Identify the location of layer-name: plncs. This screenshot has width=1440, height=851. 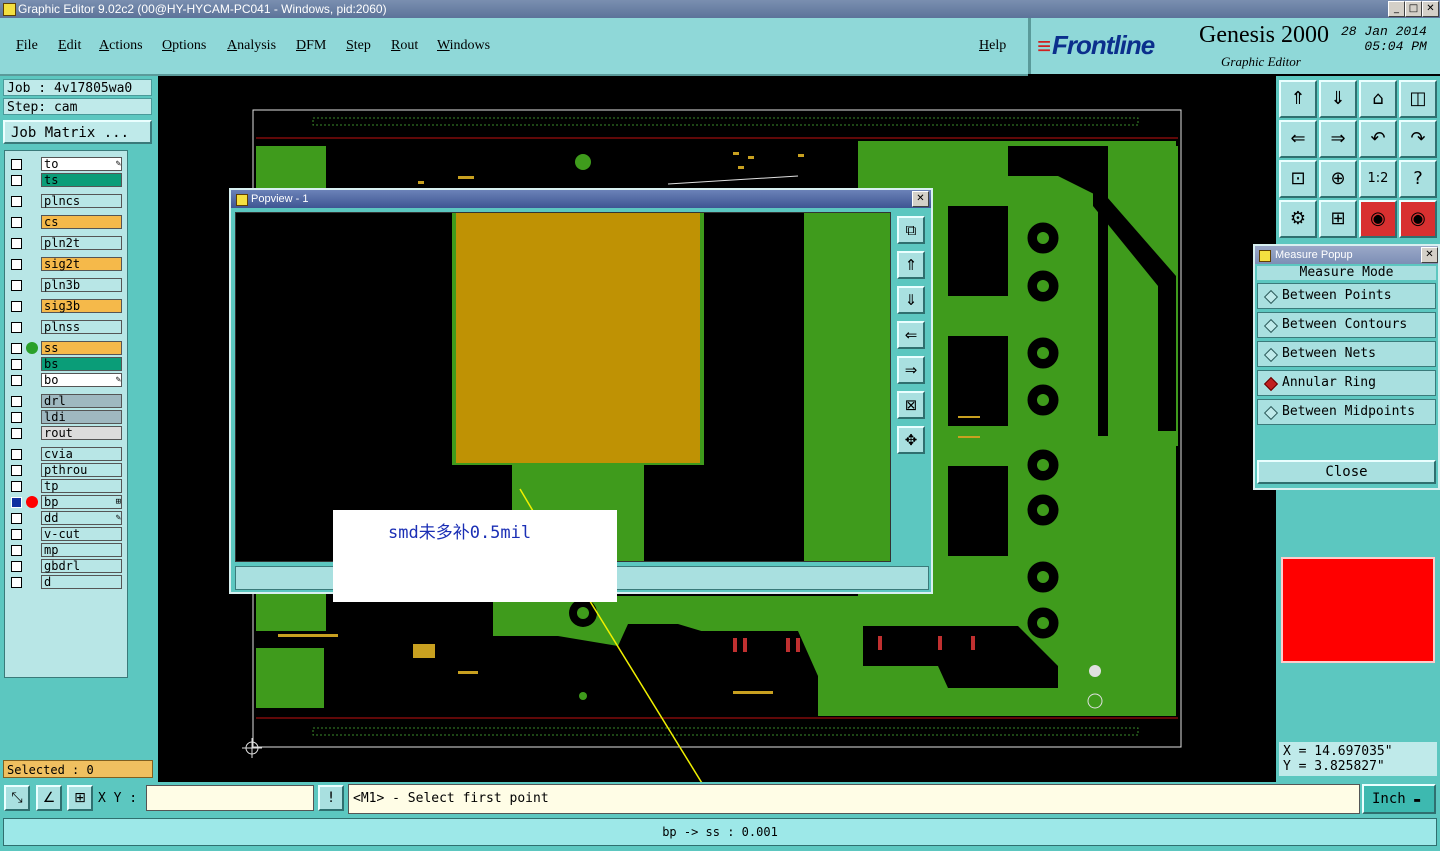
(81, 201).